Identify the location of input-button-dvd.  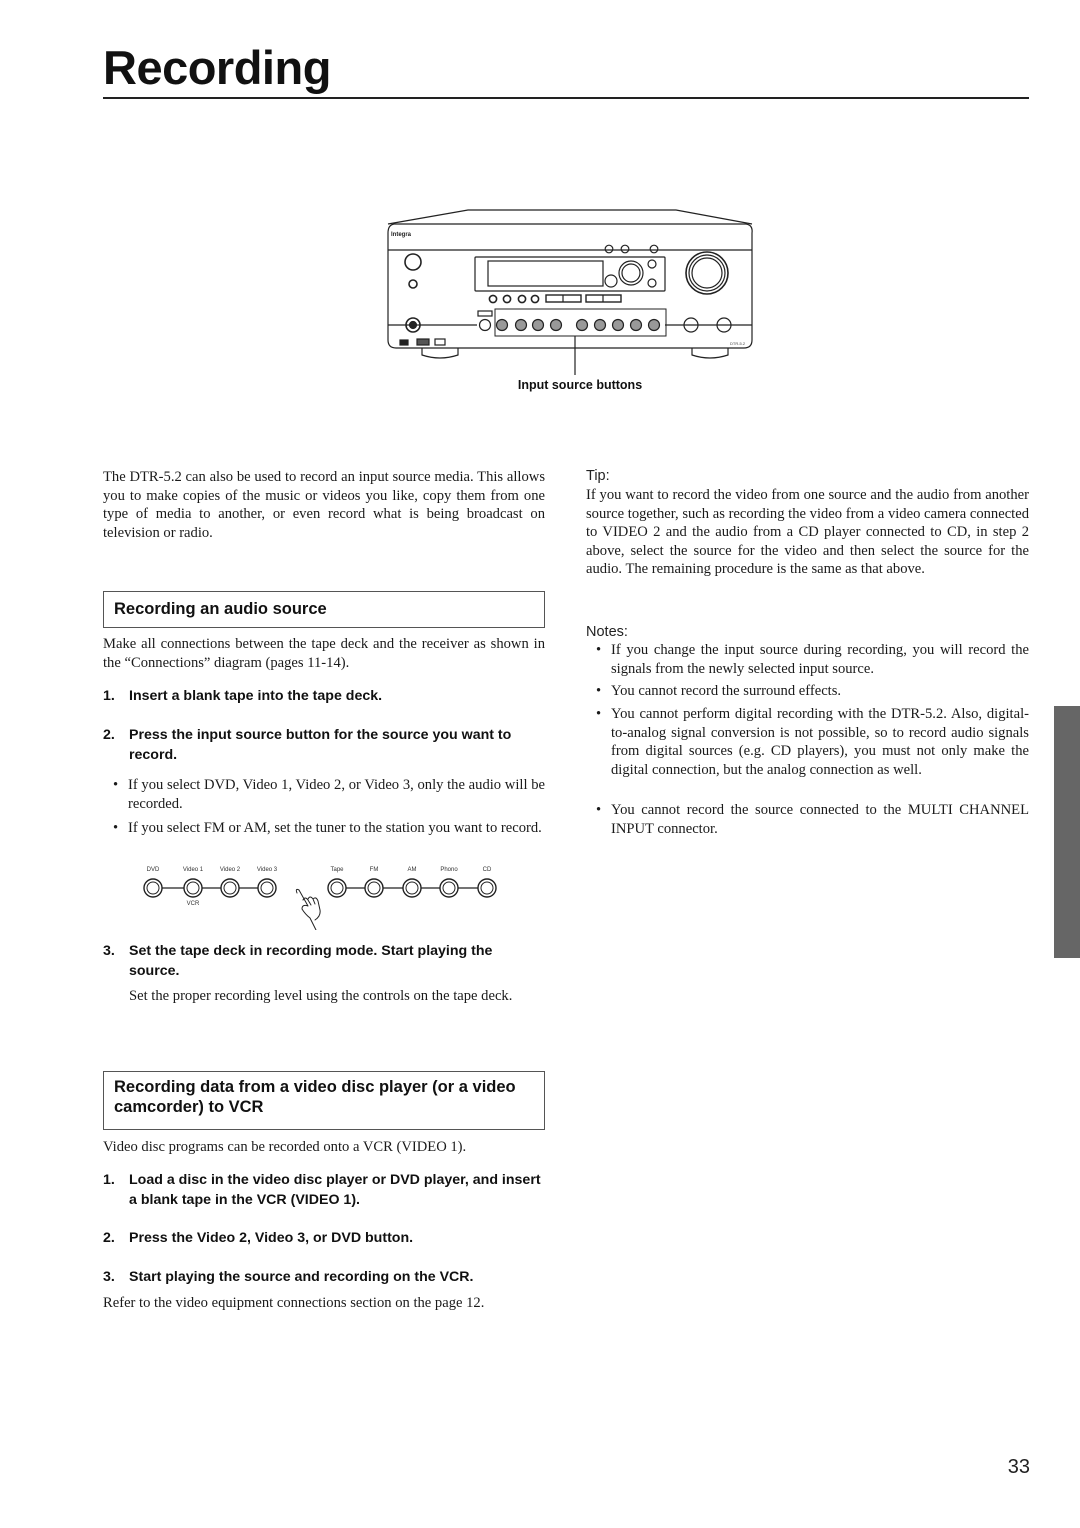
(502, 325).